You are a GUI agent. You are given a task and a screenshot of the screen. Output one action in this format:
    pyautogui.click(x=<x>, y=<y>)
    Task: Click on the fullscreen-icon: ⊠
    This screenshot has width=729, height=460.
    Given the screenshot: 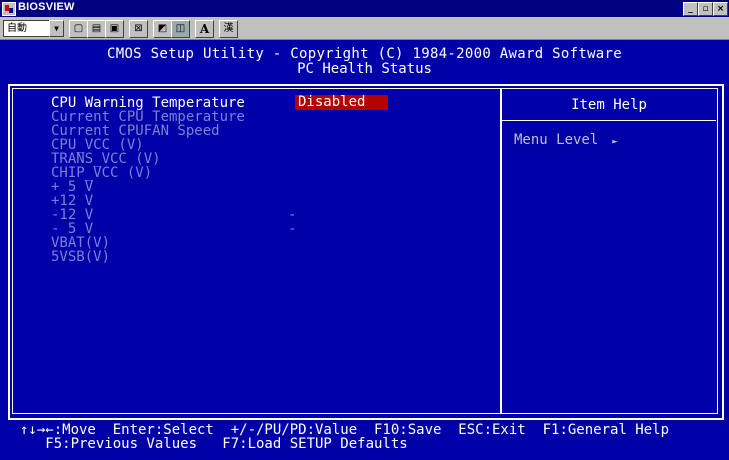 What is the action you would take?
    pyautogui.click(x=138, y=29)
    